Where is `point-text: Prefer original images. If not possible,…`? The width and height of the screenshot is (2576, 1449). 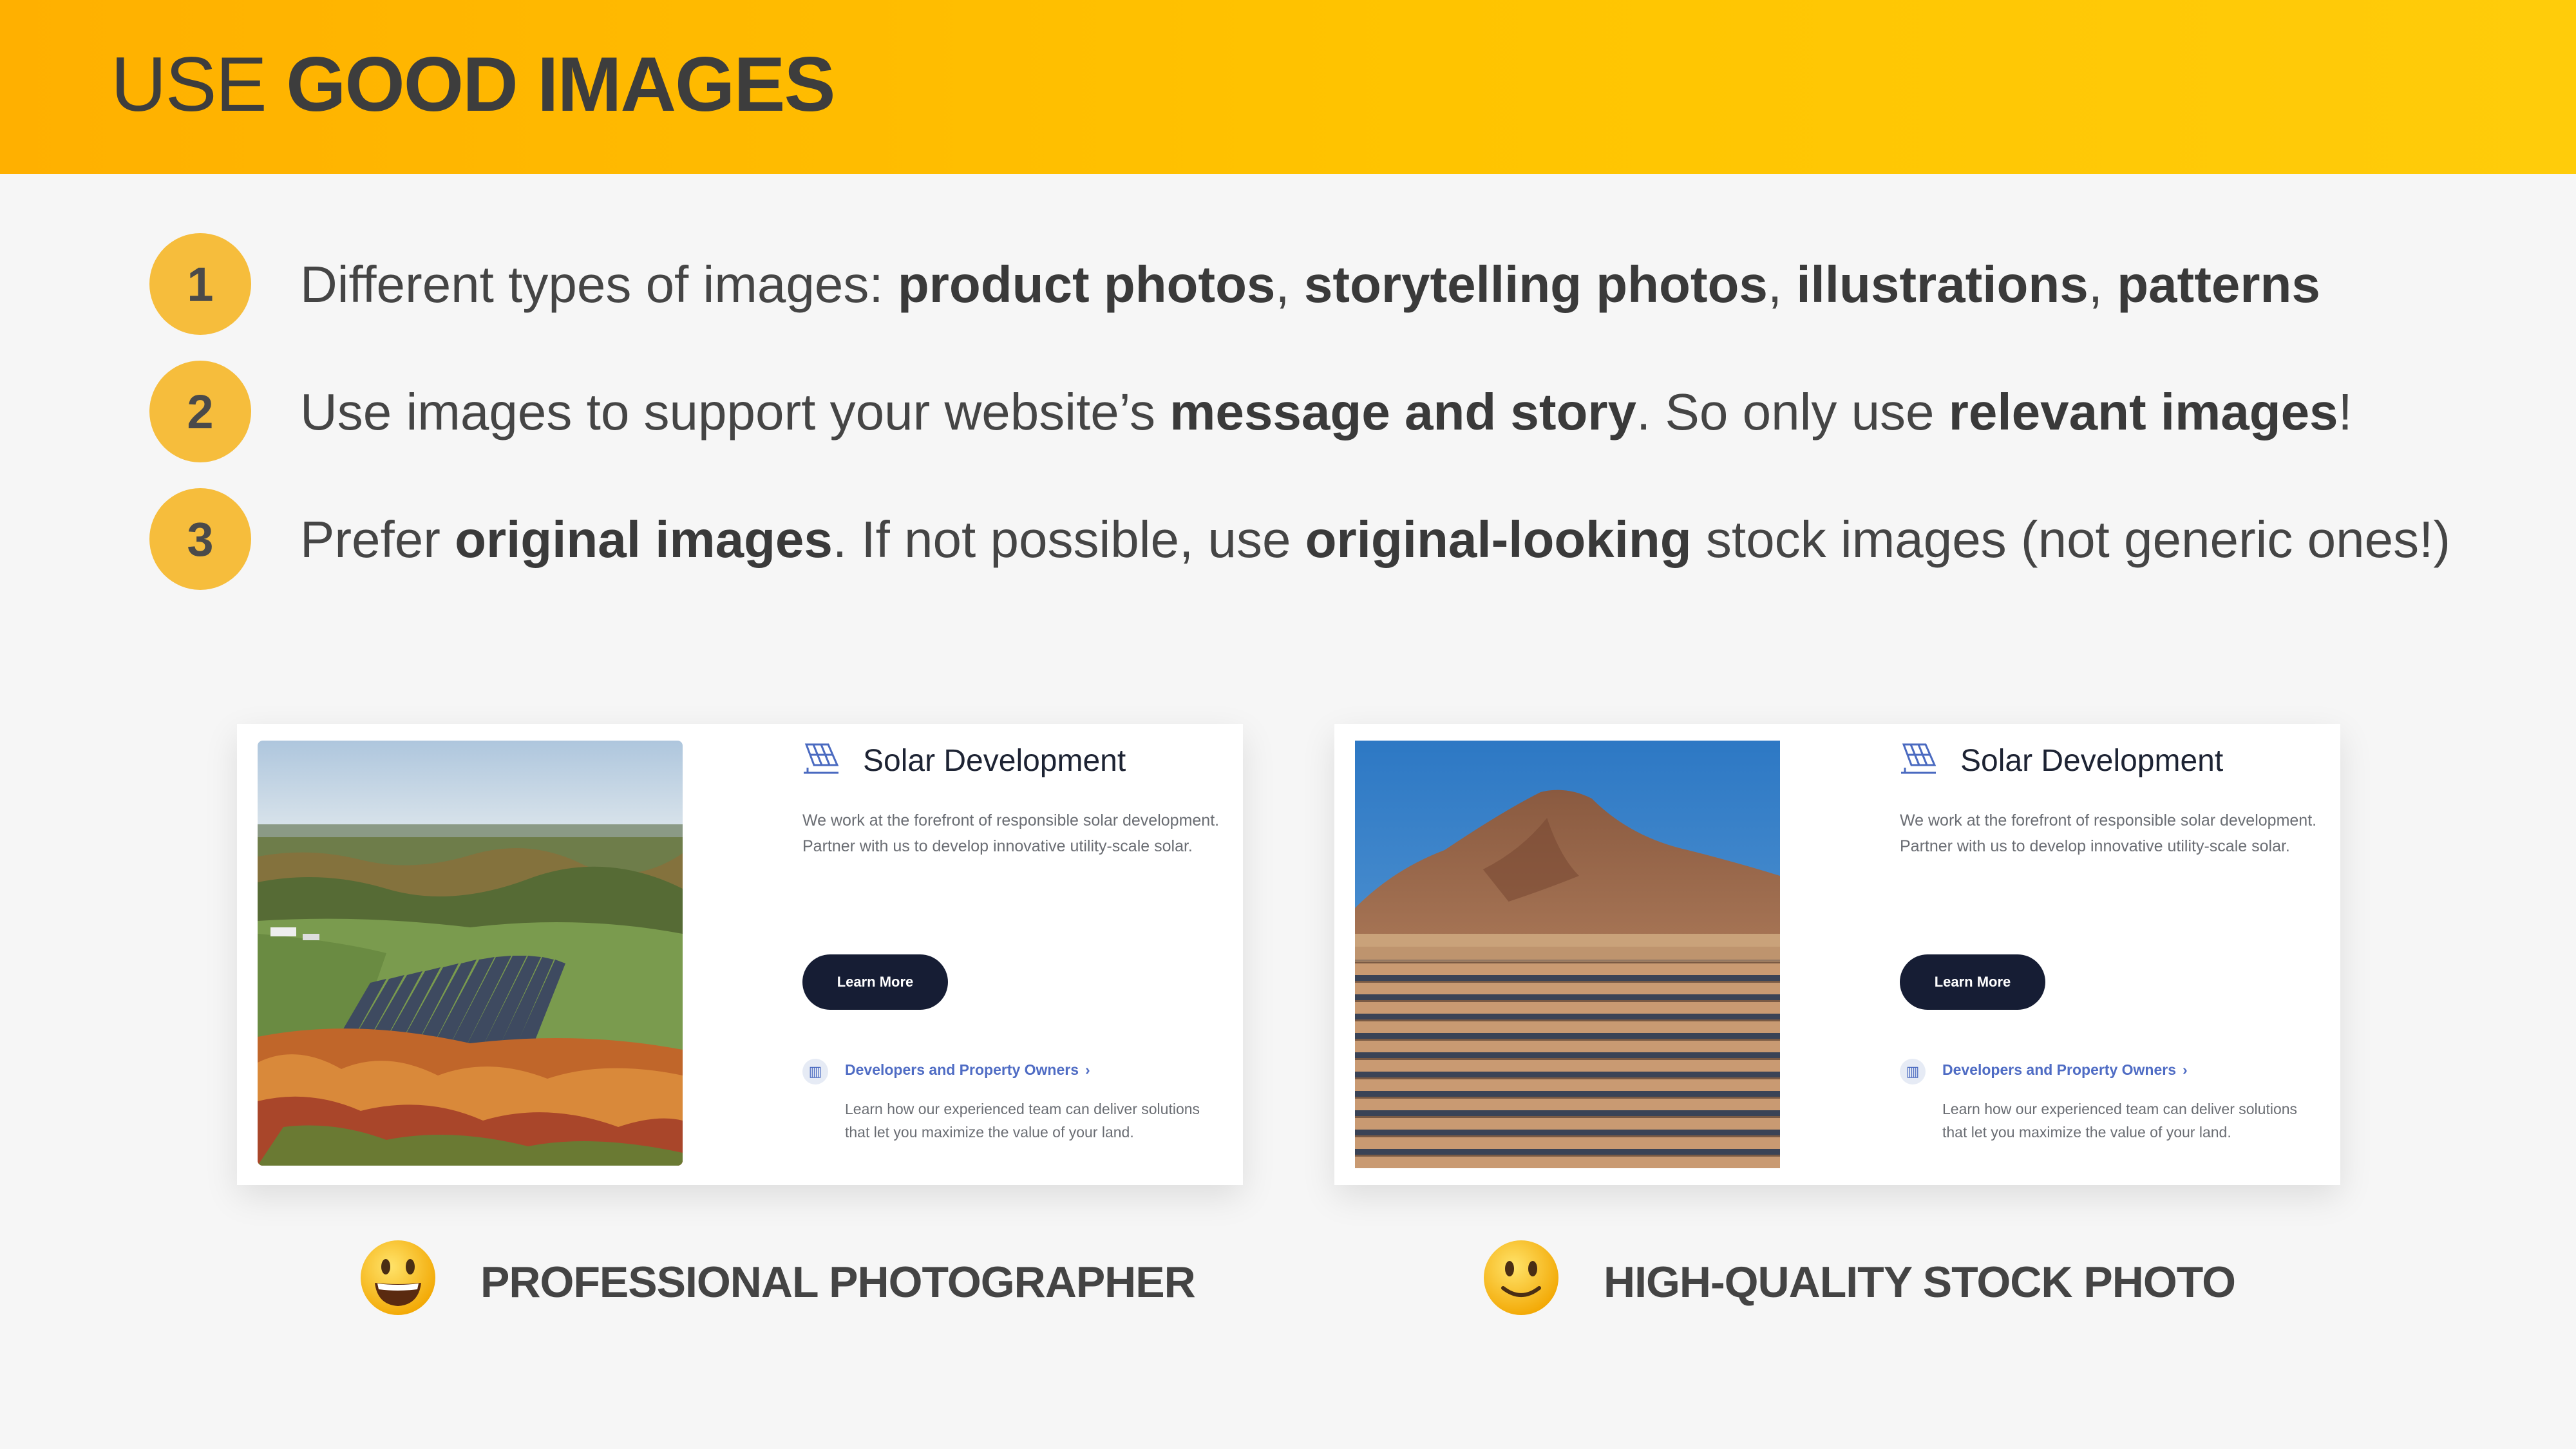 point-text: Prefer original images. If not possible,… is located at coordinates (1375, 539).